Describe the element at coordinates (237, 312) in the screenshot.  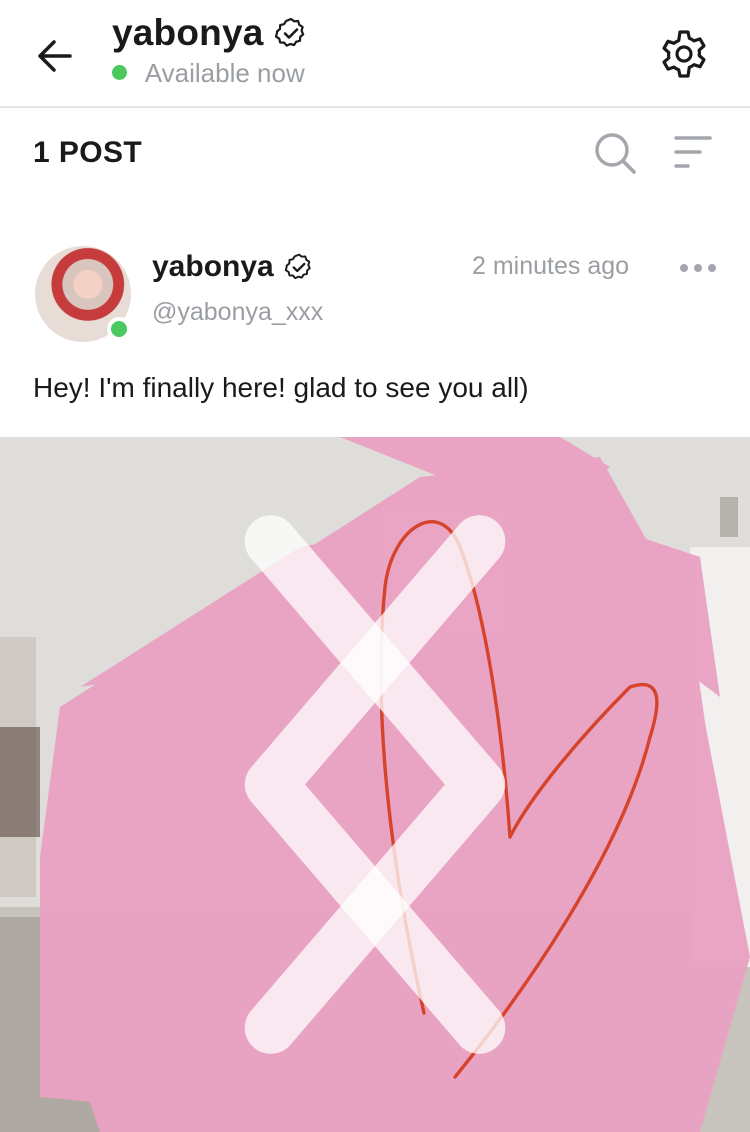
I see `post-author-handle: @yabonya_xxx` at that location.